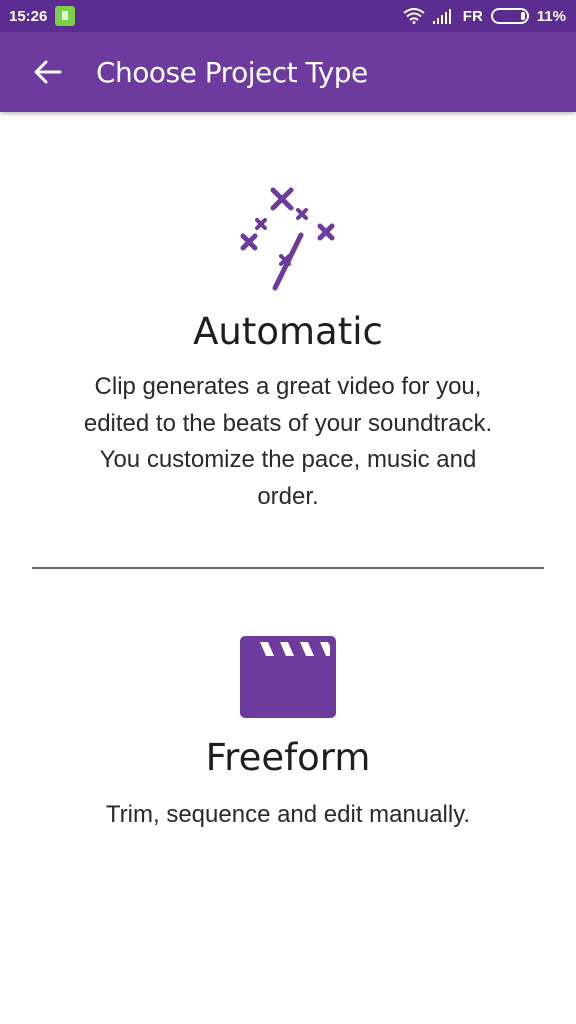 This screenshot has width=576, height=1024. I want to click on clapperboard-icon, so click(288, 677).